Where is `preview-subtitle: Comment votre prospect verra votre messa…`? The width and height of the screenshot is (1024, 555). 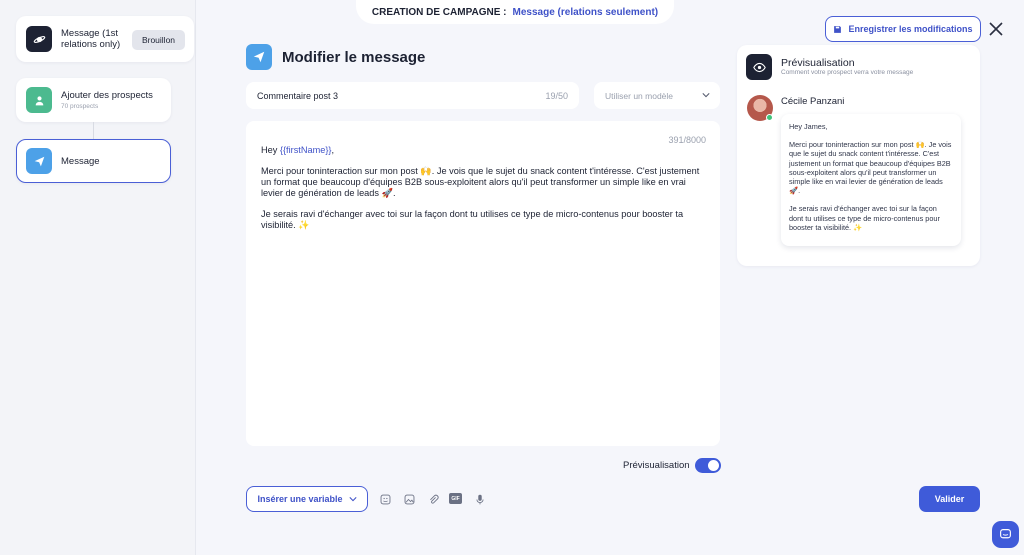
preview-subtitle: Comment votre prospect verra votre messa… is located at coordinates (847, 72).